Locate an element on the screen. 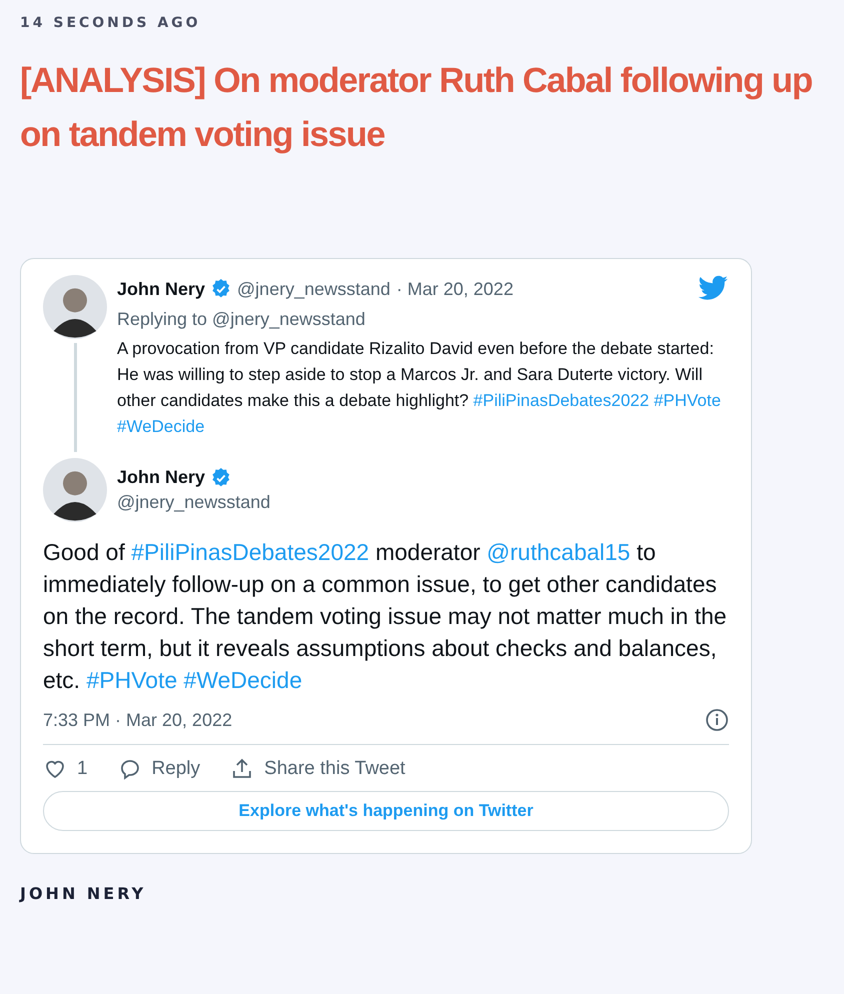 This screenshot has height=994, width=844. tweet-time: 7:33 PM · Mar 20, 2022 is located at coordinates (137, 720).